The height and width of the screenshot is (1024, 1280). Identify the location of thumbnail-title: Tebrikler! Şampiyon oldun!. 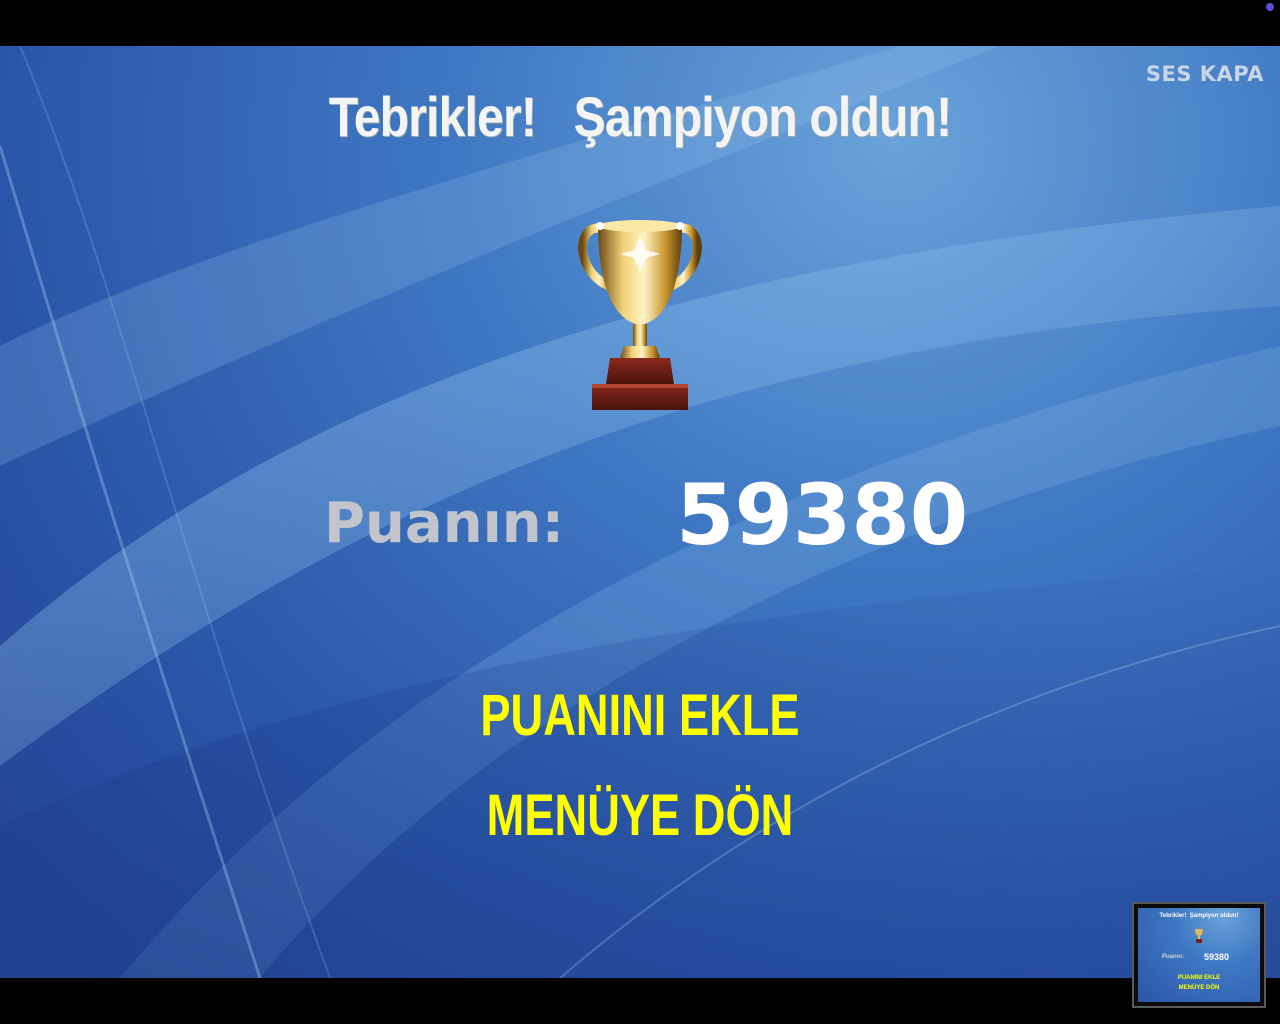
(1199, 916).